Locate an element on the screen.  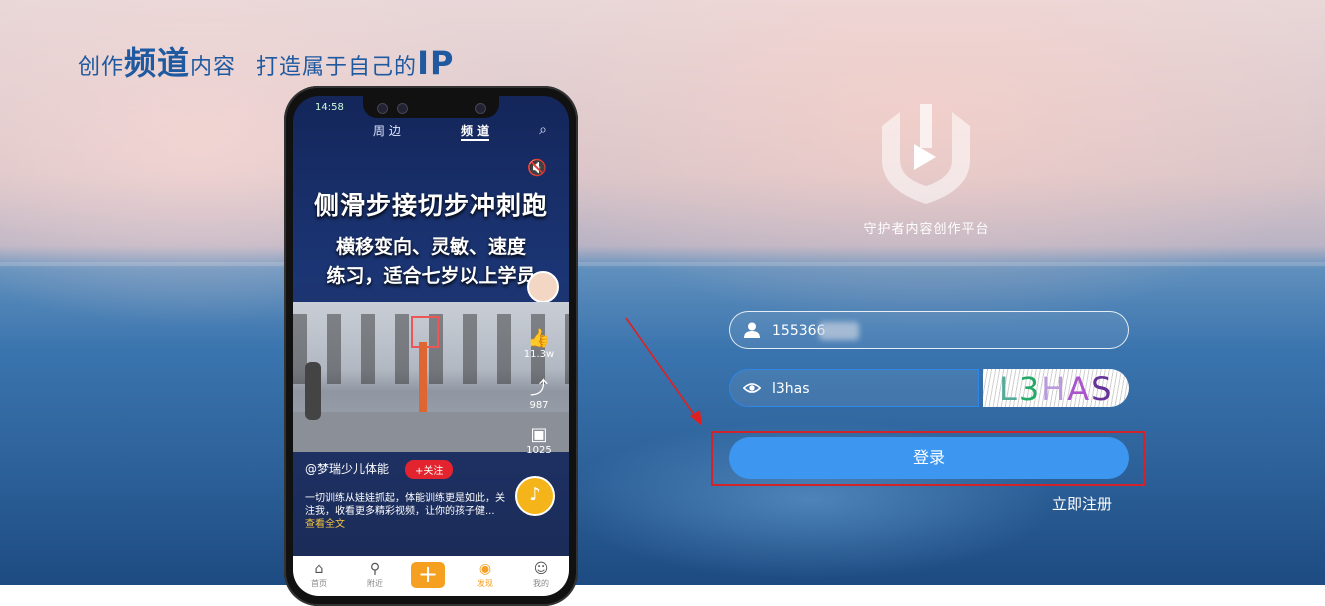
tab-channel: 频 道 is located at coordinates (475, 131).